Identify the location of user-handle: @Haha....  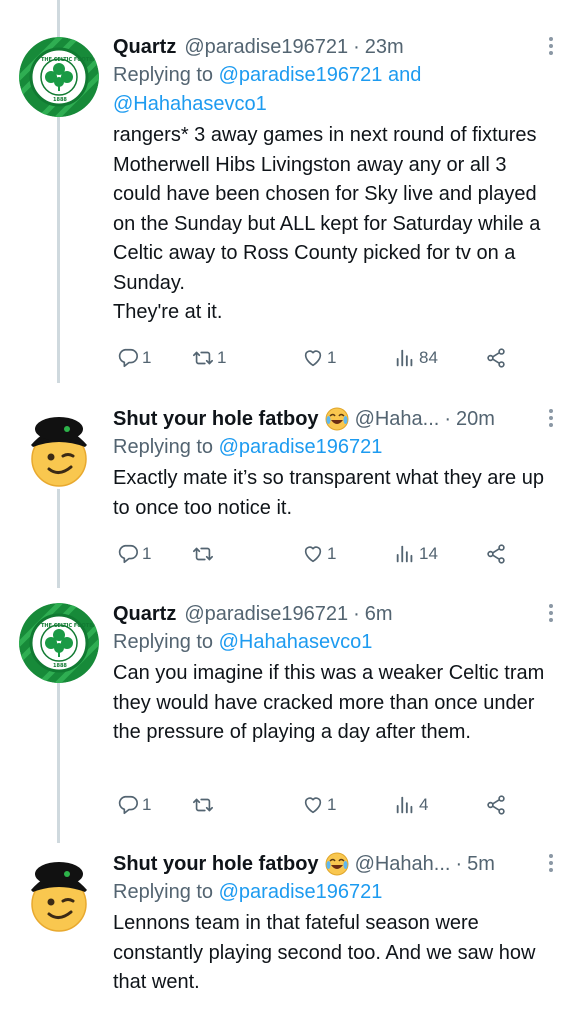
(397, 419).